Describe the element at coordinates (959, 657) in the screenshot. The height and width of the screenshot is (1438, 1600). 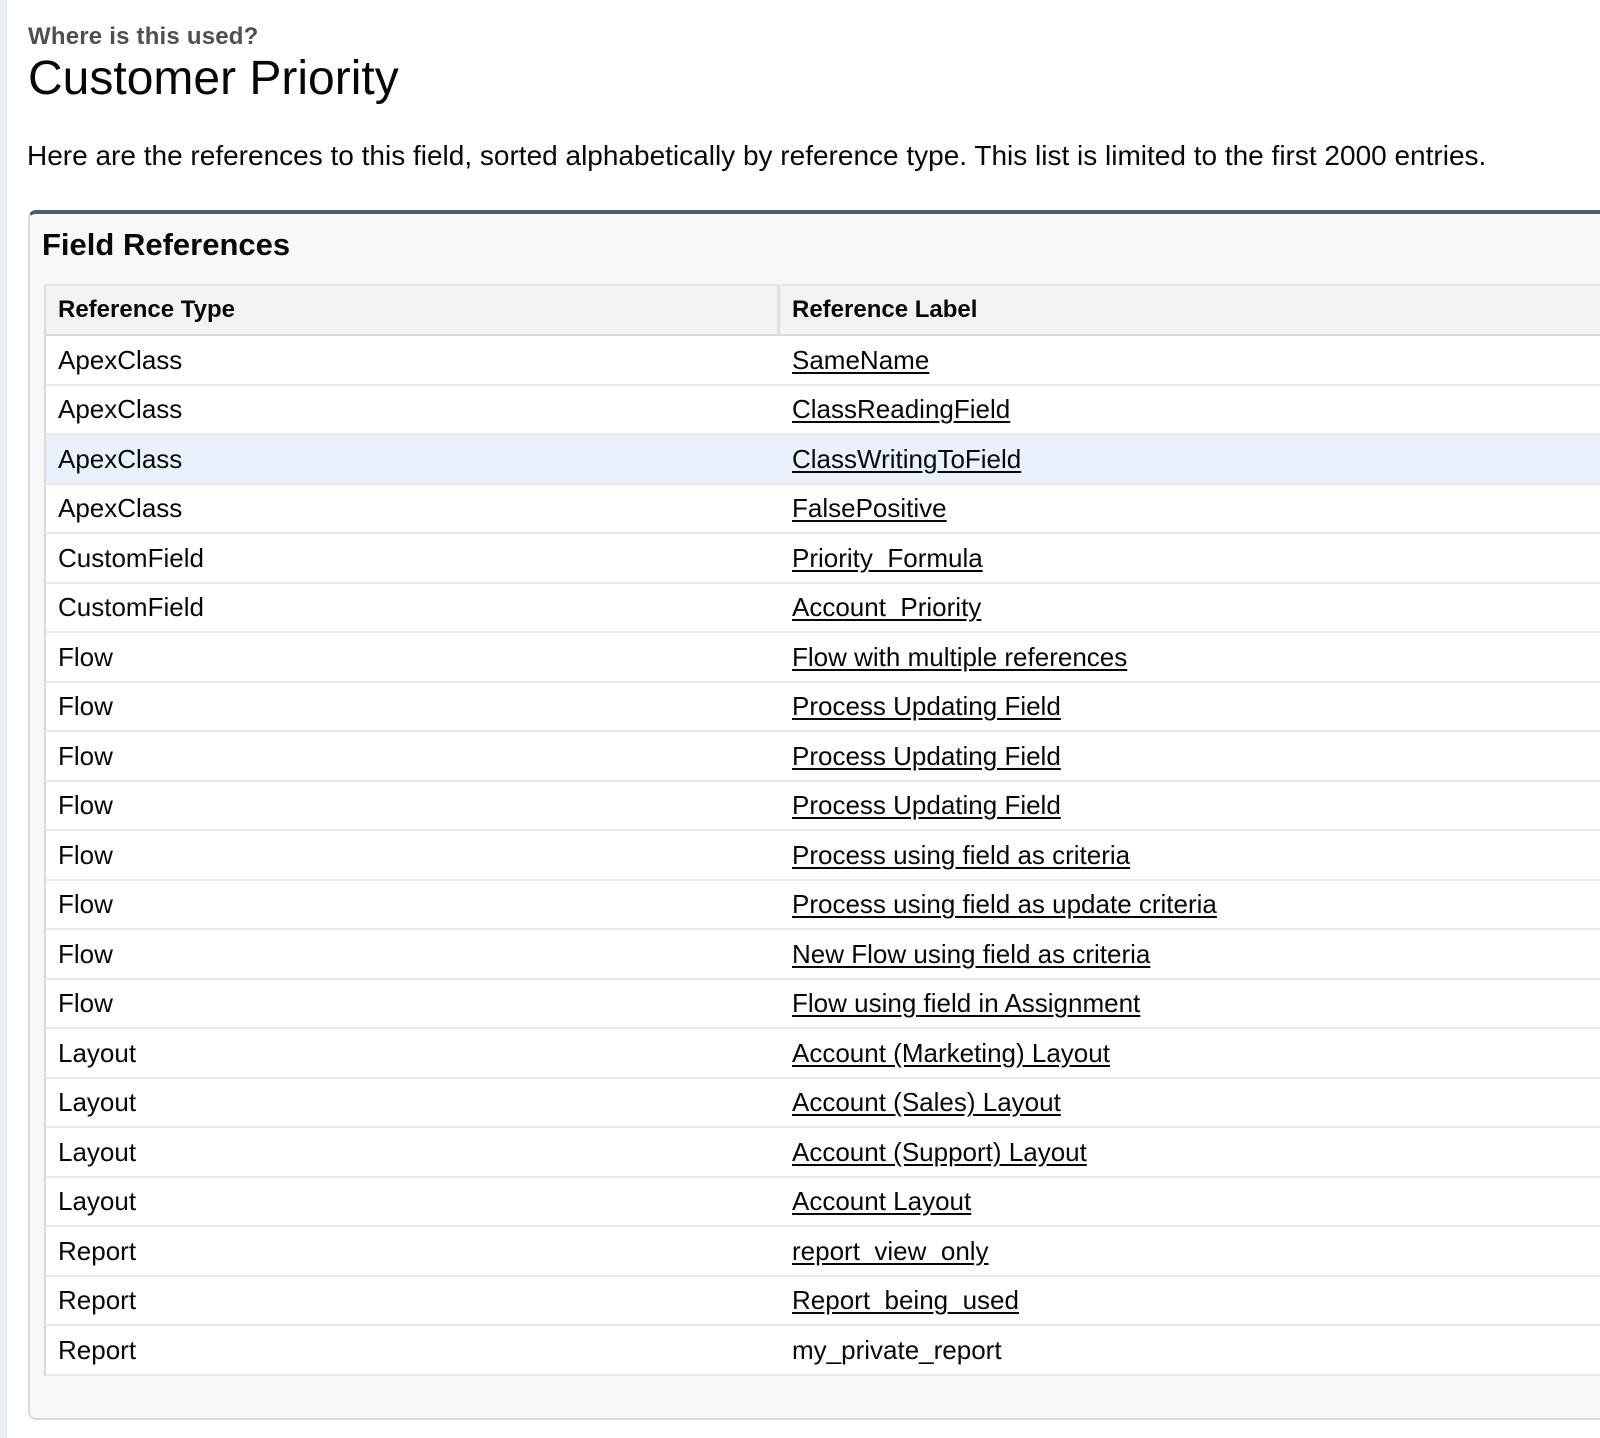
I see `reference-label-link: Flow with multiple references` at that location.